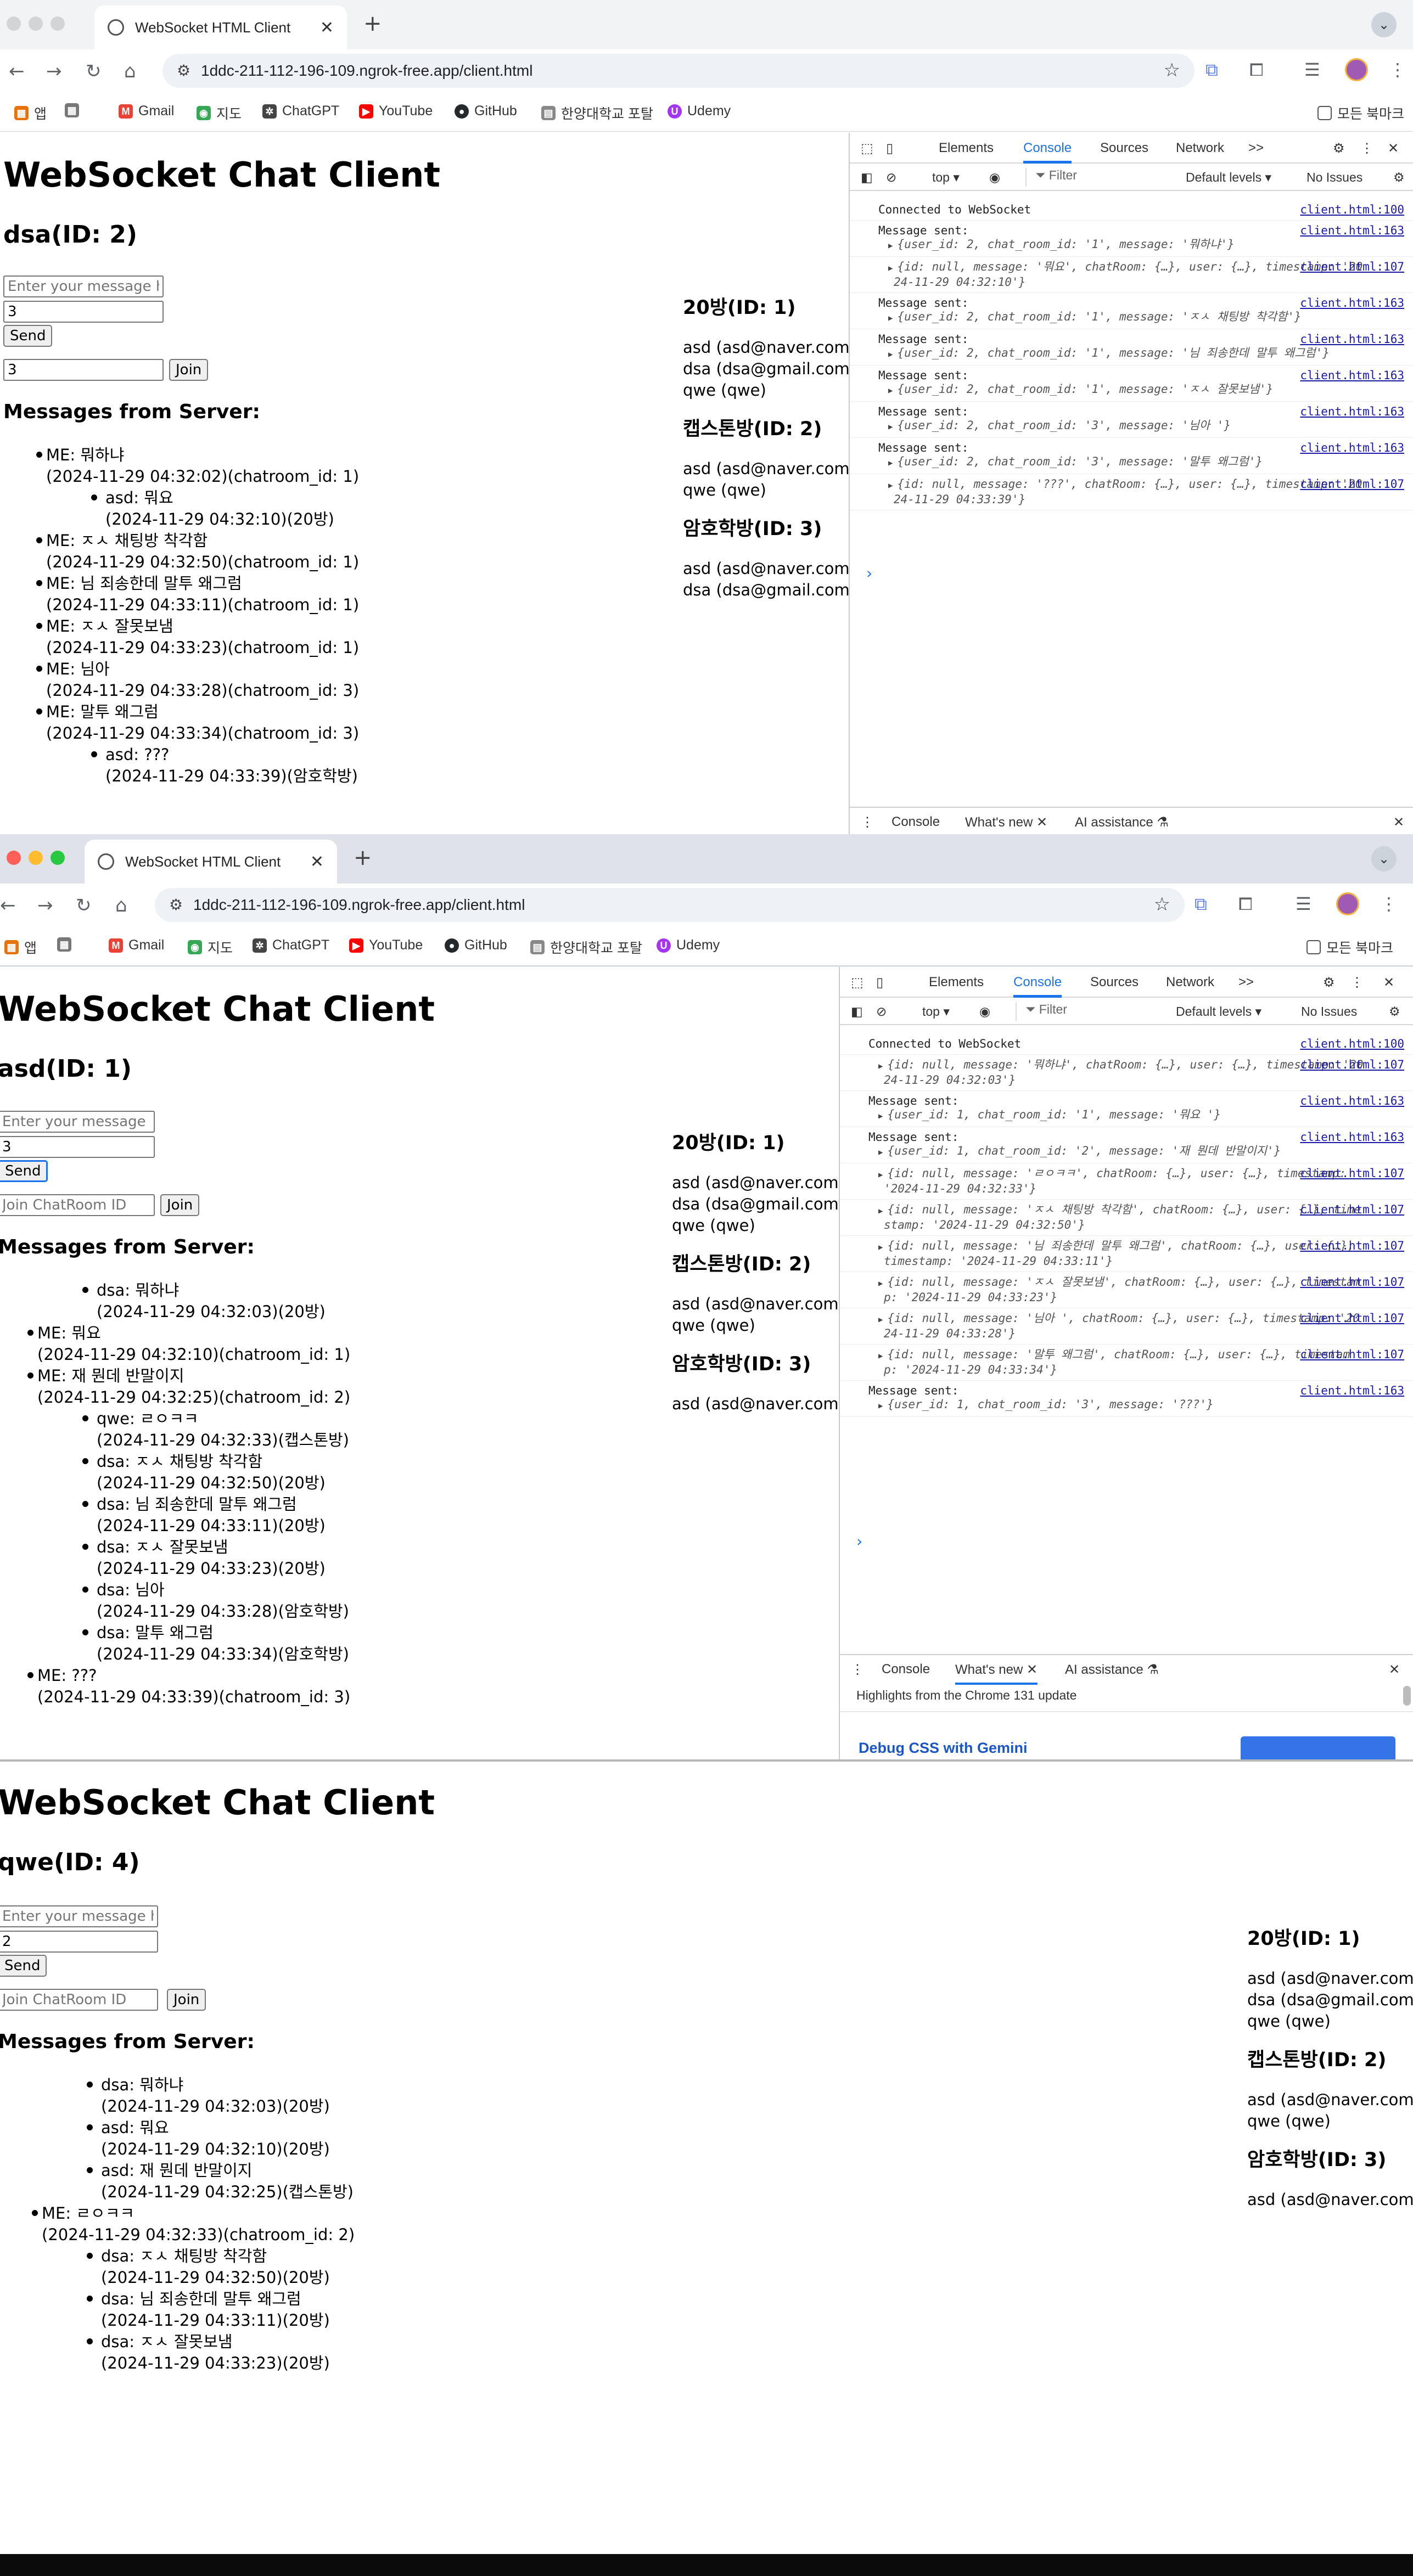 Image resolution: width=1413 pixels, height=2576 pixels. I want to click on console-source-link: client.html:100, so click(1352, 210).